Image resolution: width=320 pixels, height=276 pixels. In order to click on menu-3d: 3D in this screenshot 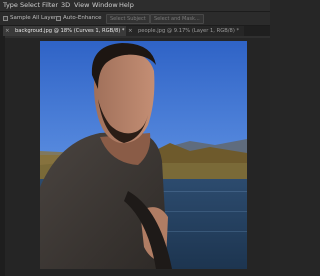, I will do `click(65, 5)`.